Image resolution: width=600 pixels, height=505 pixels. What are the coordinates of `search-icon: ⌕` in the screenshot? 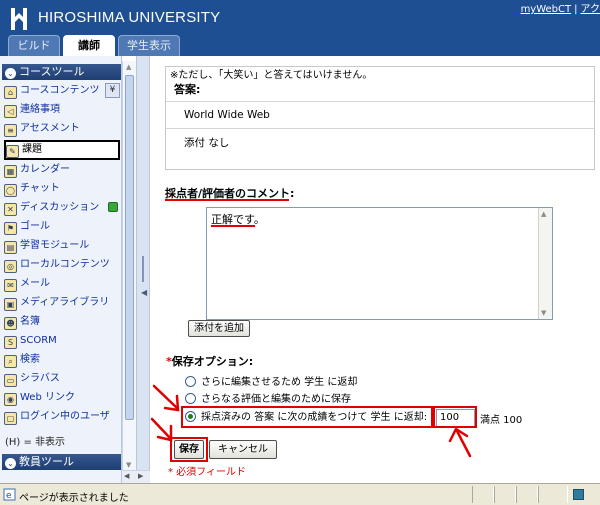 It's located at (10, 361).